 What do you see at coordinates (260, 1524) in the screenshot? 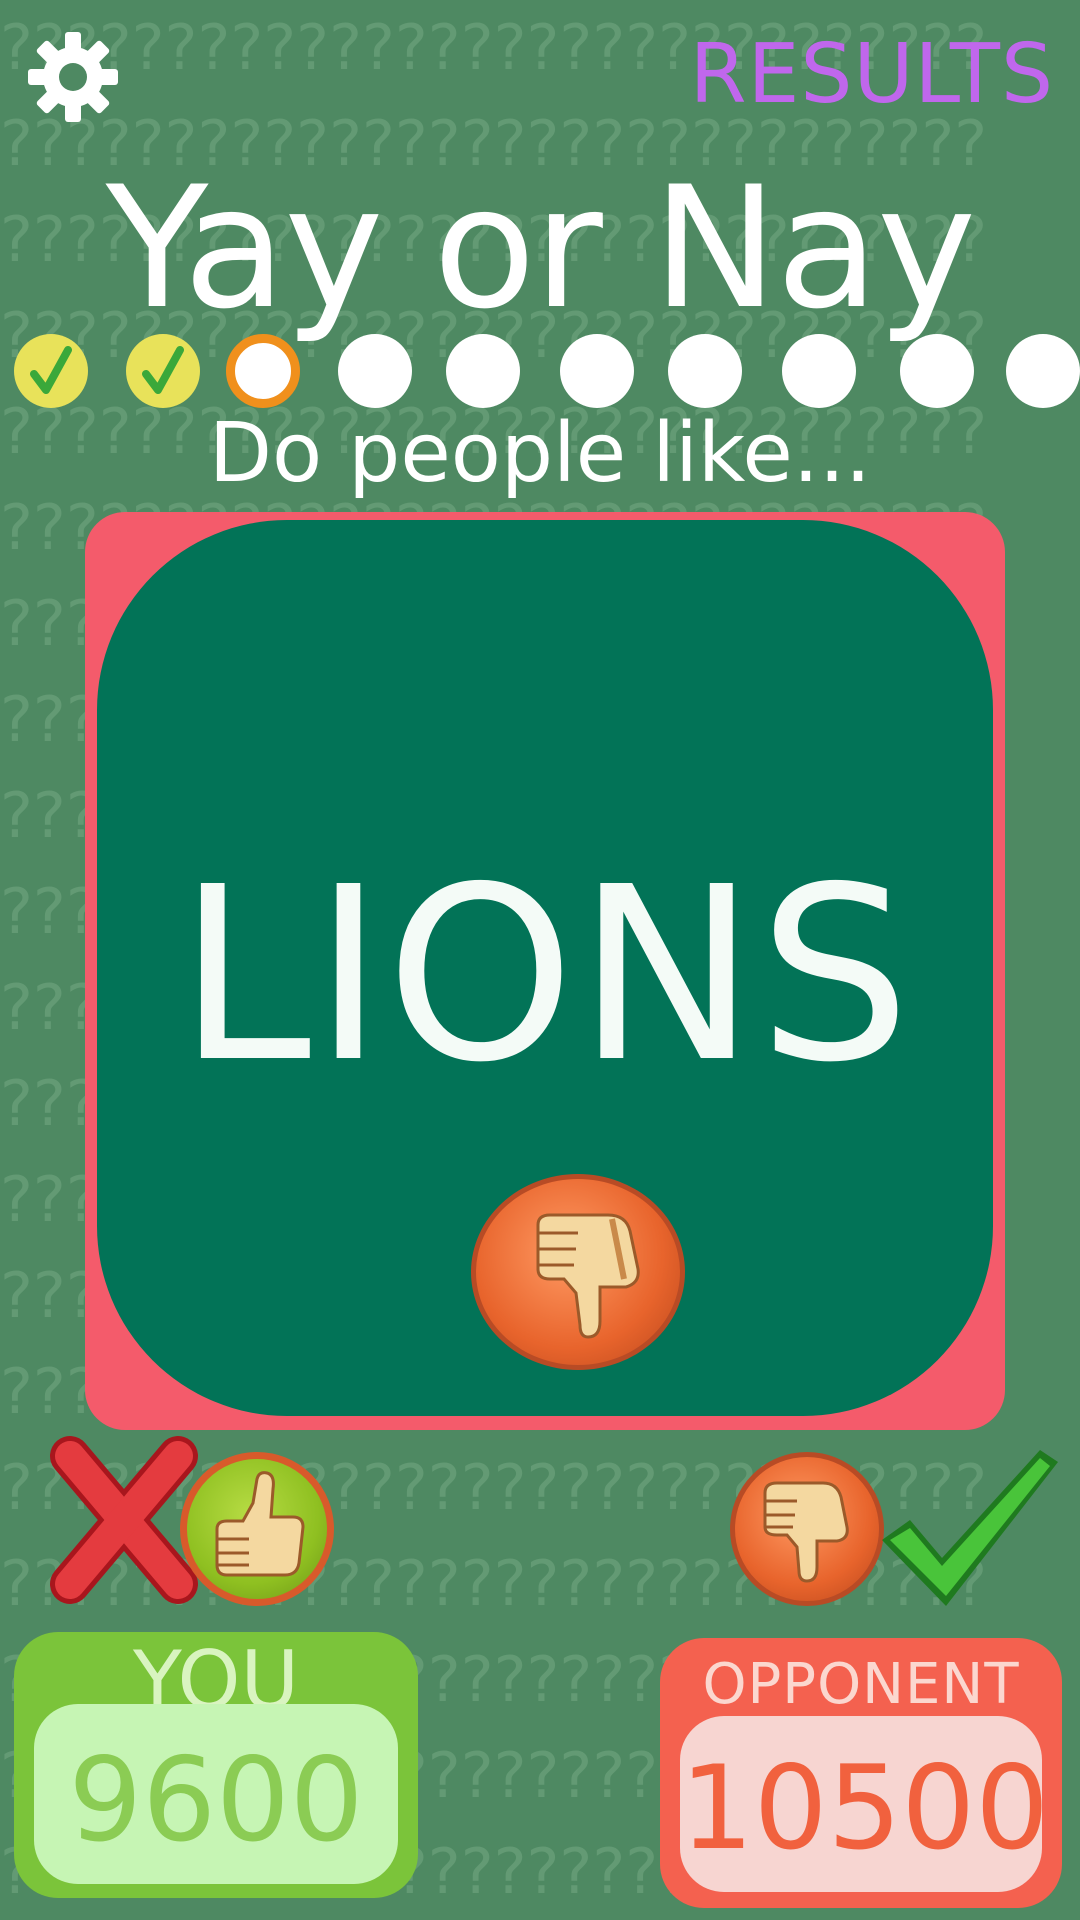
I see `thumbs-up-icon` at bounding box center [260, 1524].